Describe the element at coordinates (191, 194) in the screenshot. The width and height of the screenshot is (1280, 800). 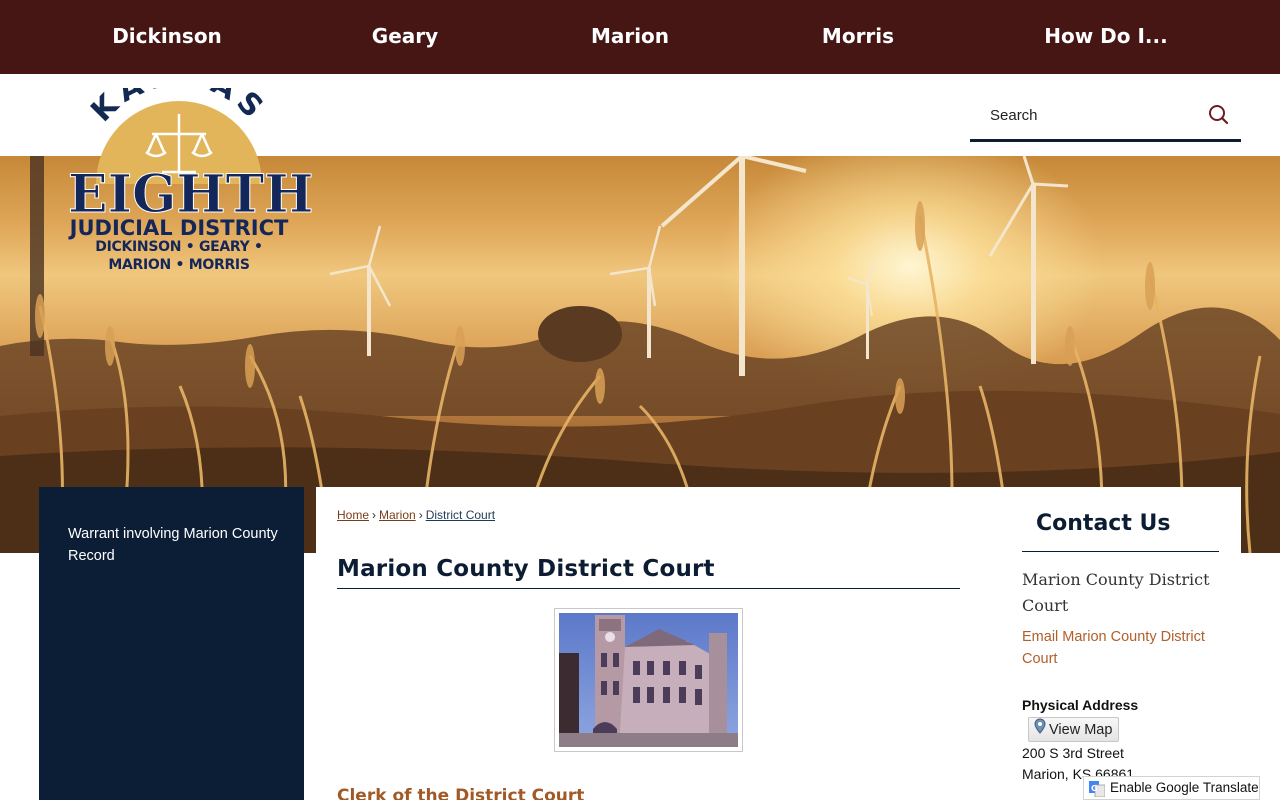
I see `logo-main-text: EIGHTH` at that location.